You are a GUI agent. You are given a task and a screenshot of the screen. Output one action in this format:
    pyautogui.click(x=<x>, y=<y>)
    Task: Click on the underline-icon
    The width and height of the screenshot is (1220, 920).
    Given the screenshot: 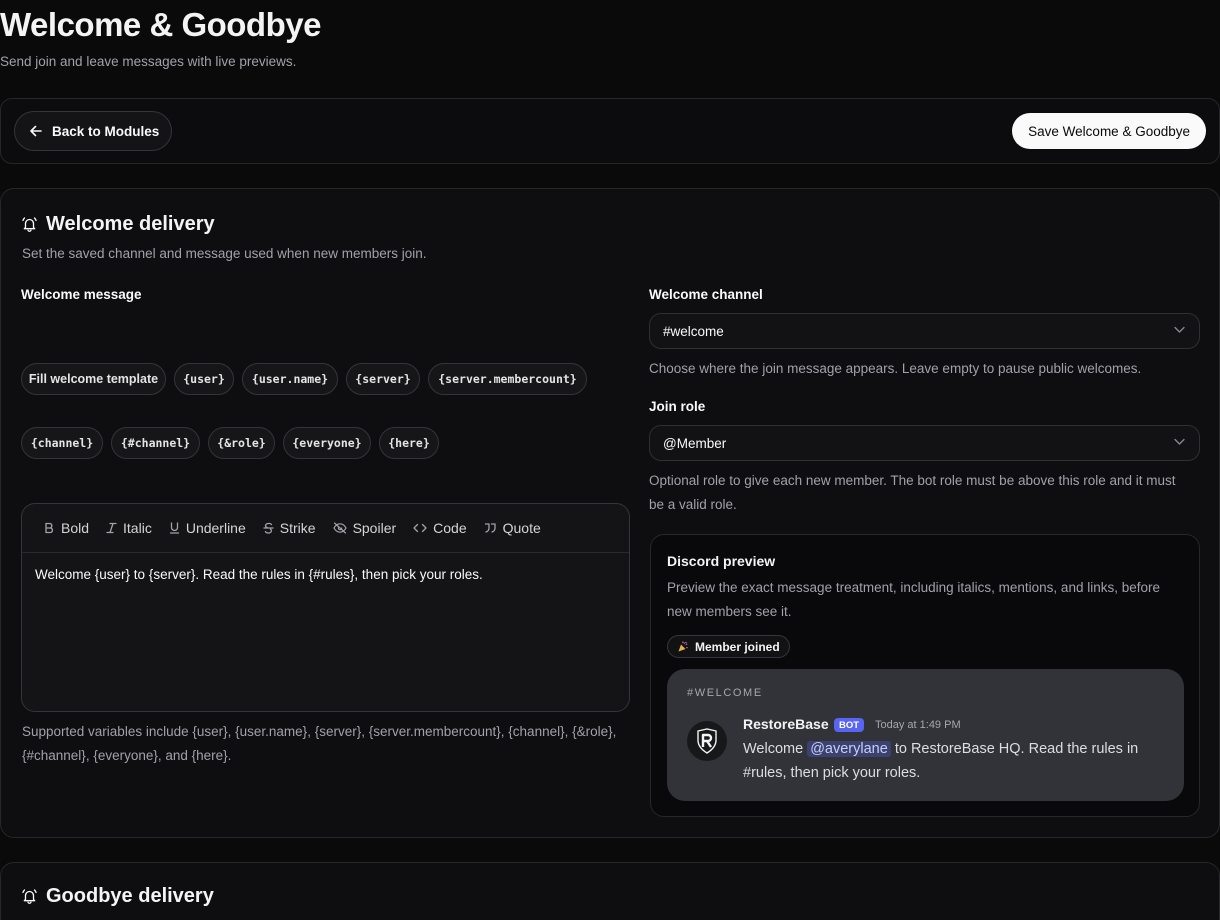 What is the action you would take?
    pyautogui.click(x=174, y=528)
    